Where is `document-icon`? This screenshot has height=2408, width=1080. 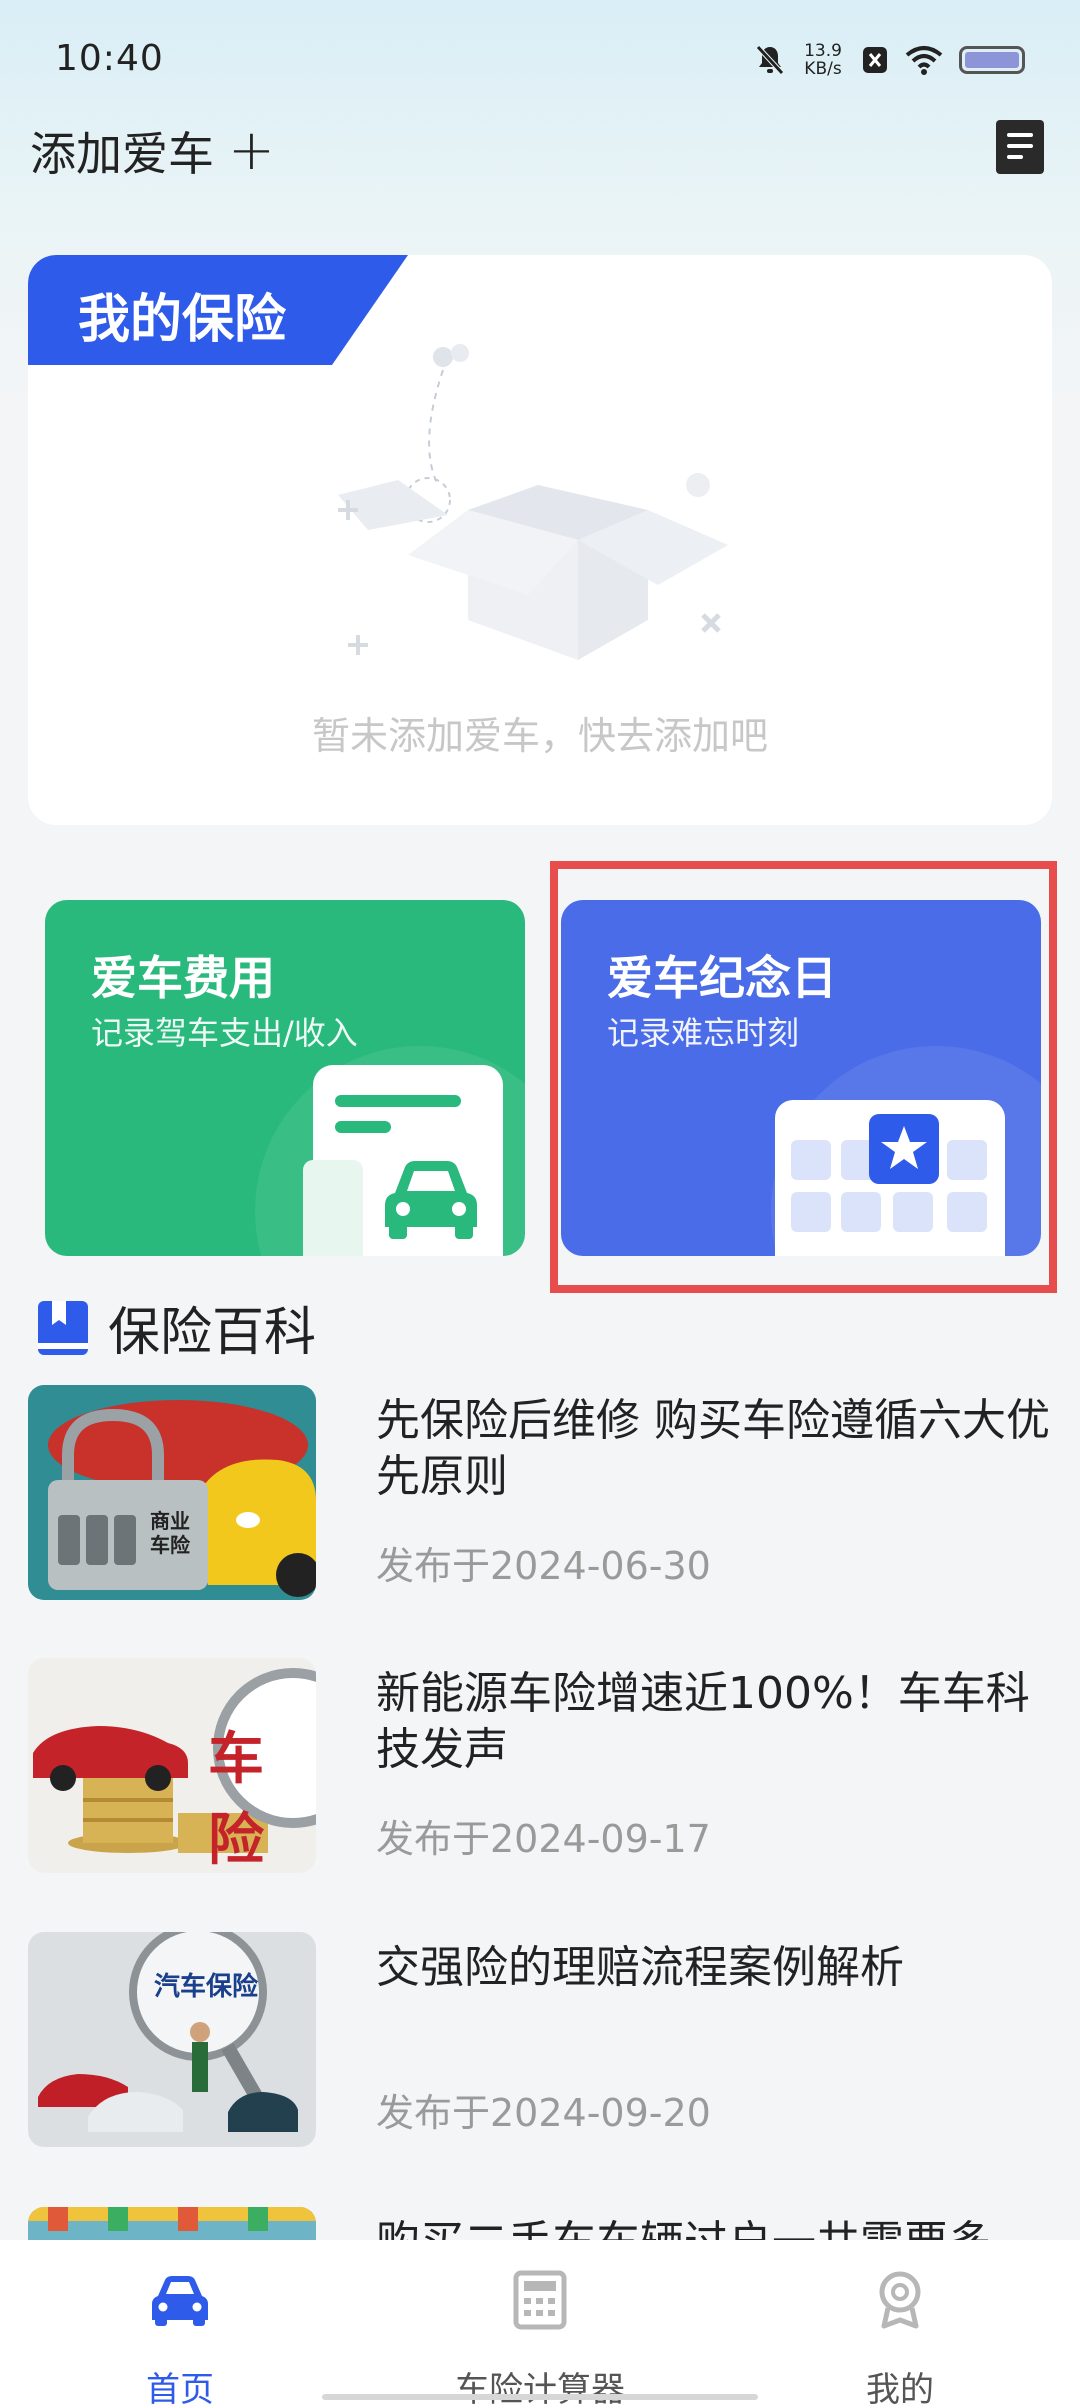 document-icon is located at coordinates (1020, 147).